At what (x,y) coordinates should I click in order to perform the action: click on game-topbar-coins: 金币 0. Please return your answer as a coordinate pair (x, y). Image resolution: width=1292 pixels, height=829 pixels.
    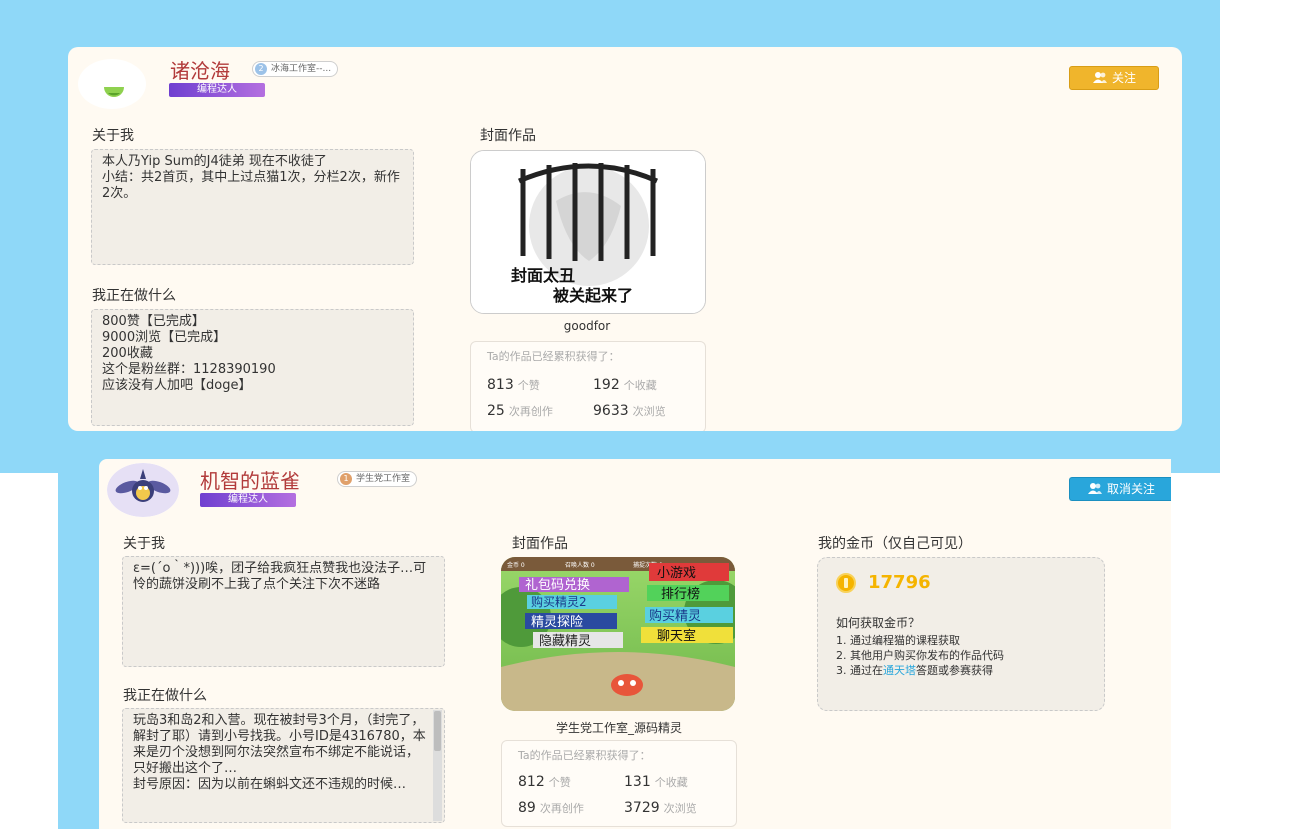
    Looking at the image, I should click on (516, 565).